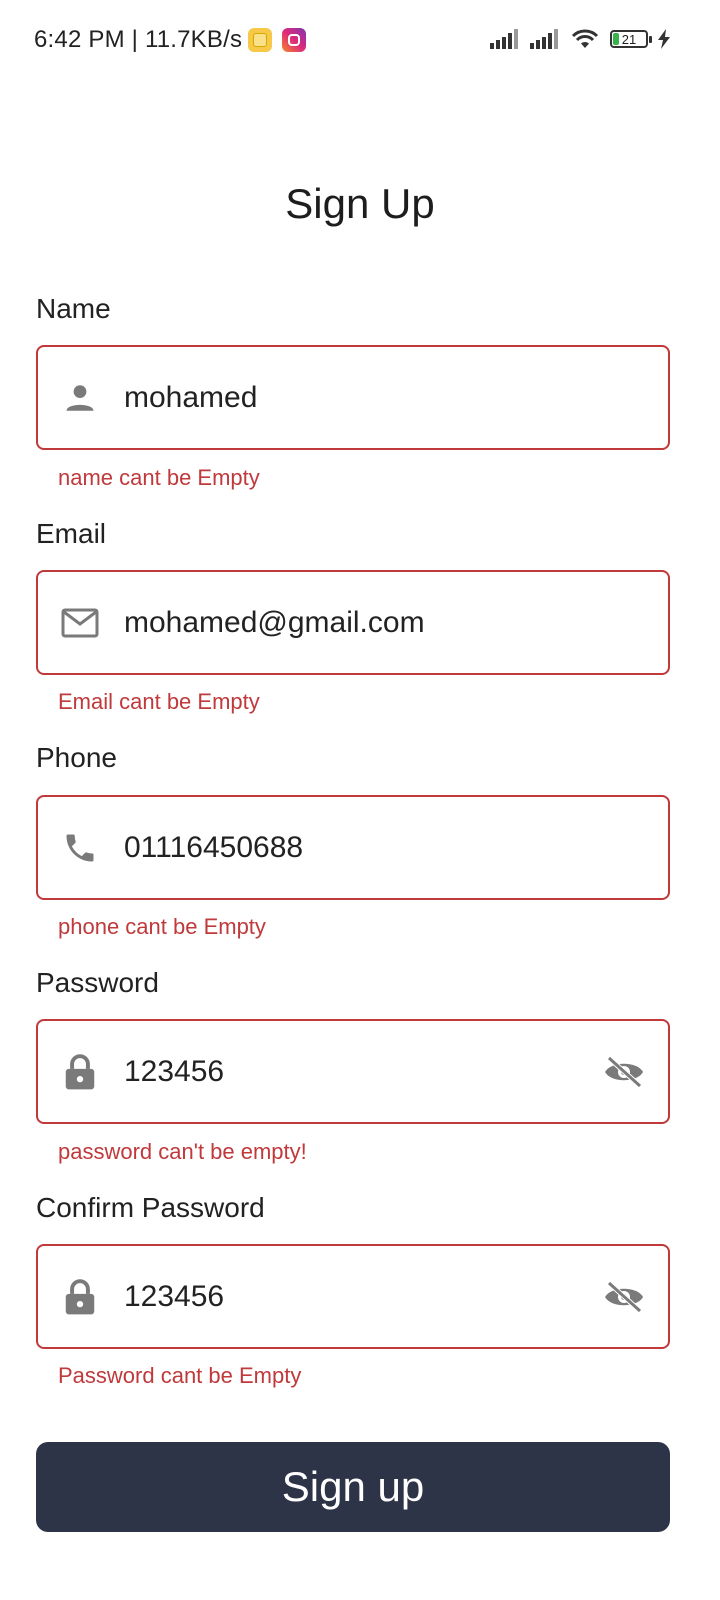 Image resolution: width=720 pixels, height=1600 pixels. What do you see at coordinates (360, 40) in the screenshot?
I see `status-bar: 6:42 PM | 11.7KB/s 21` at bounding box center [360, 40].